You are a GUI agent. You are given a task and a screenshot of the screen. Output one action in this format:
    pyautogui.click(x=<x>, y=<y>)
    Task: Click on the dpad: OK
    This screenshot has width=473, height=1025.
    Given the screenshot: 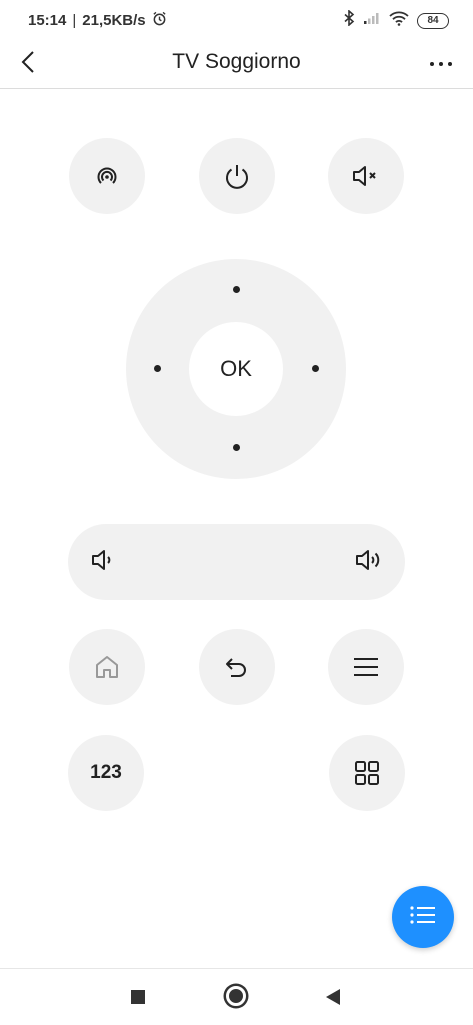 What is the action you would take?
    pyautogui.click(x=236, y=369)
    